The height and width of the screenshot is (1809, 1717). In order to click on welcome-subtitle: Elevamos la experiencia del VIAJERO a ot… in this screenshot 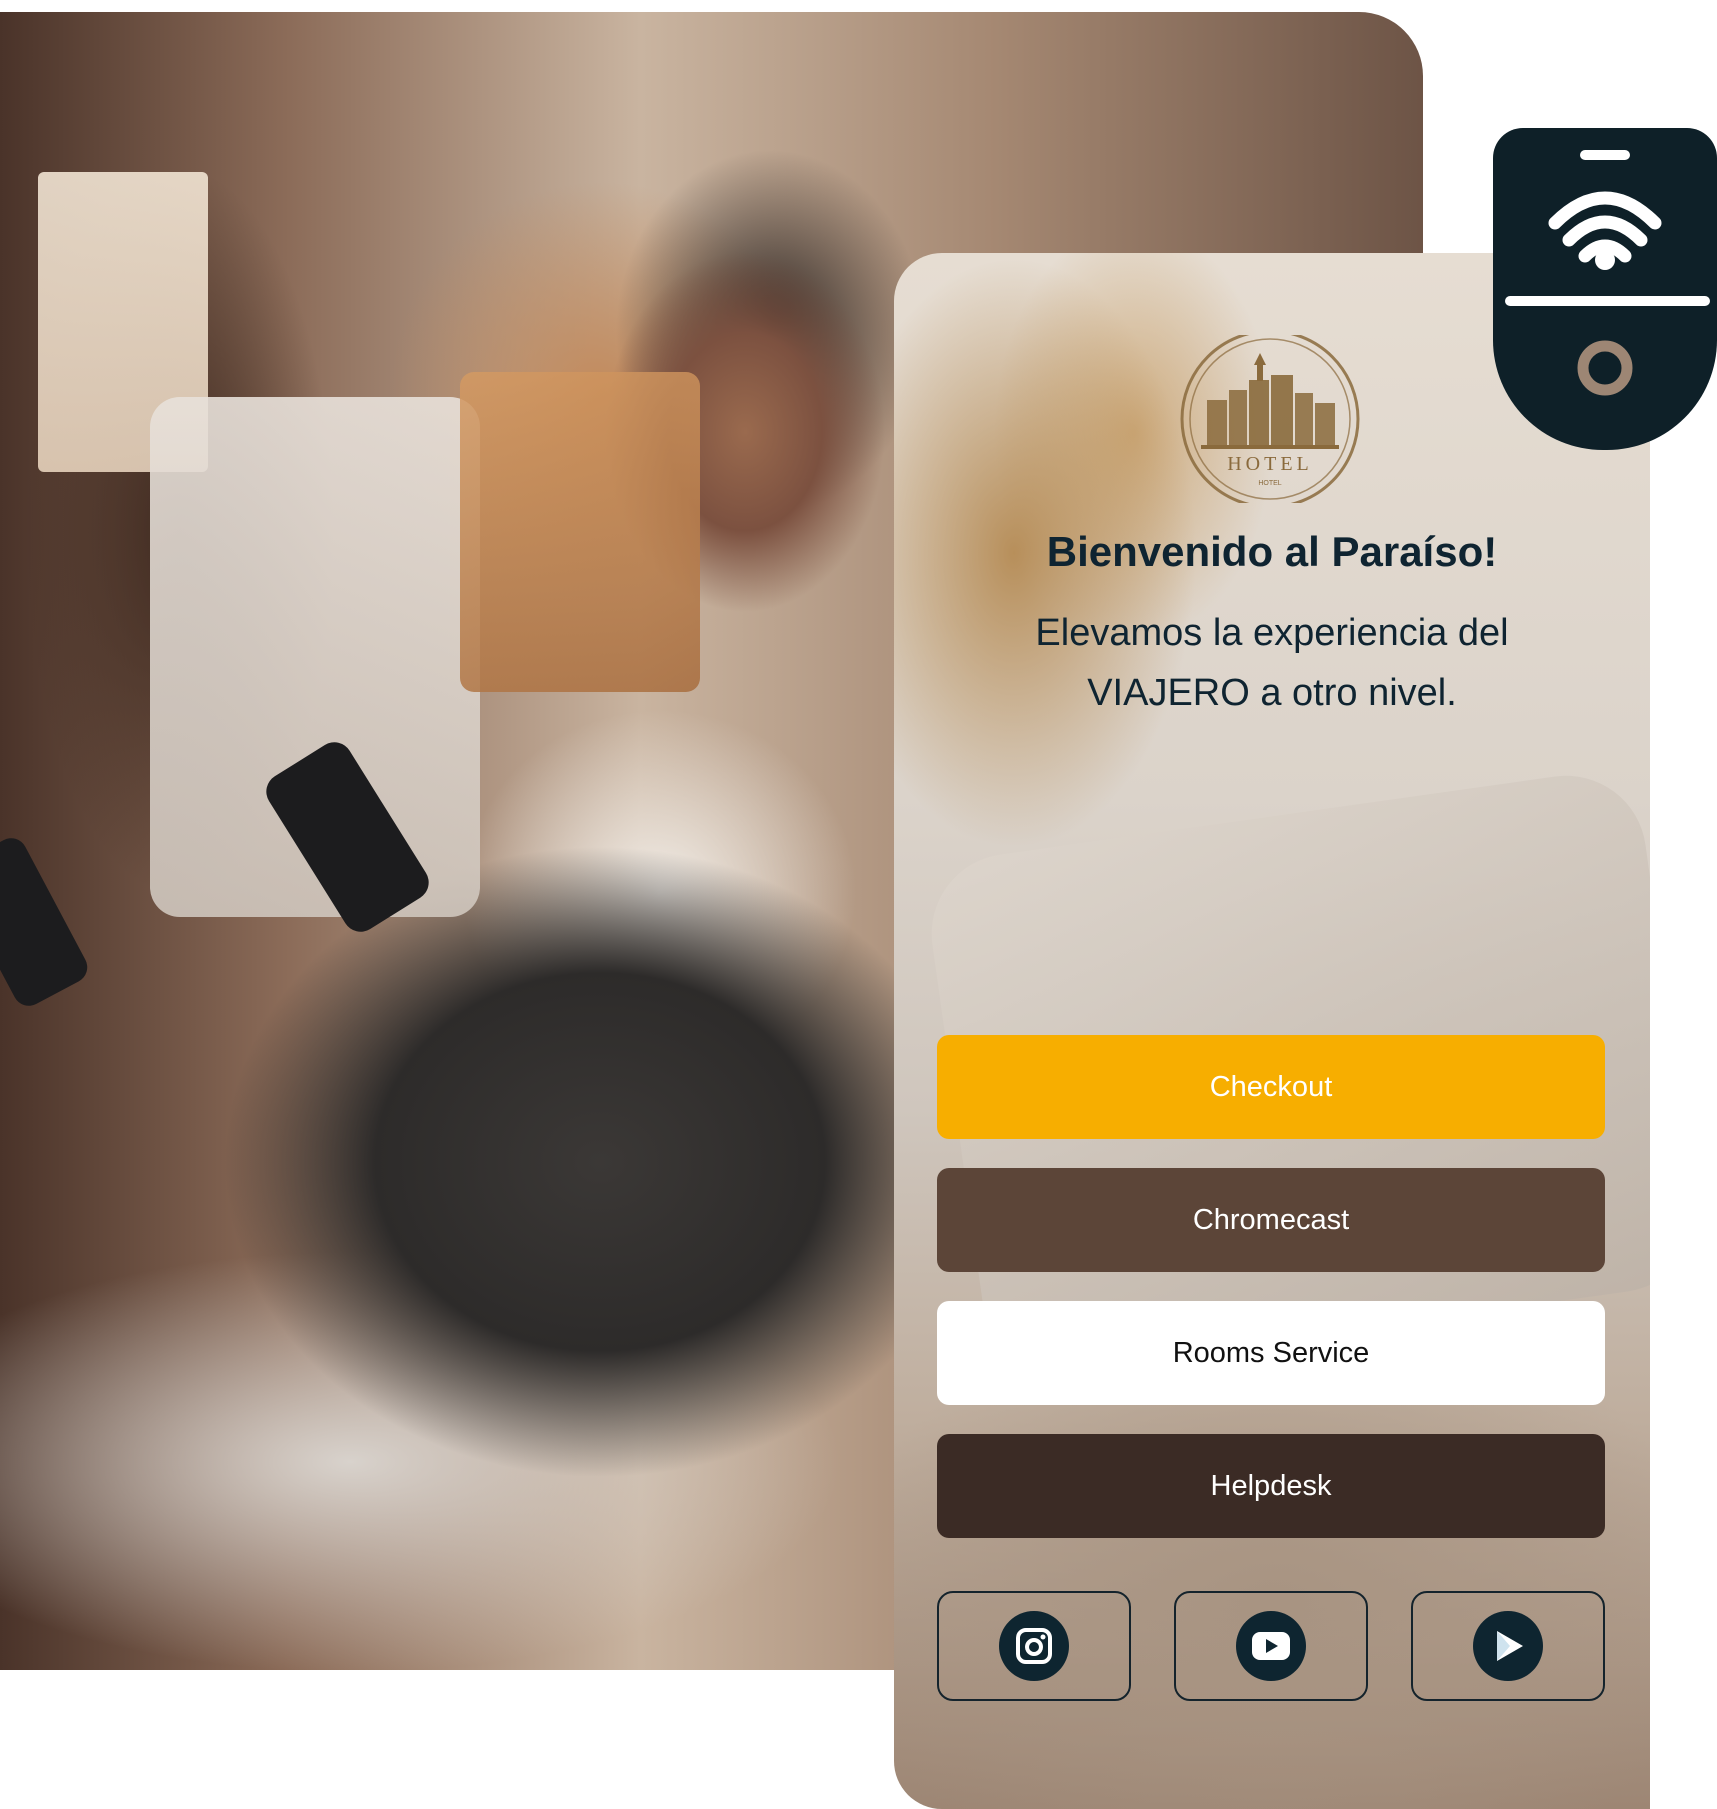, I will do `click(1272, 663)`.